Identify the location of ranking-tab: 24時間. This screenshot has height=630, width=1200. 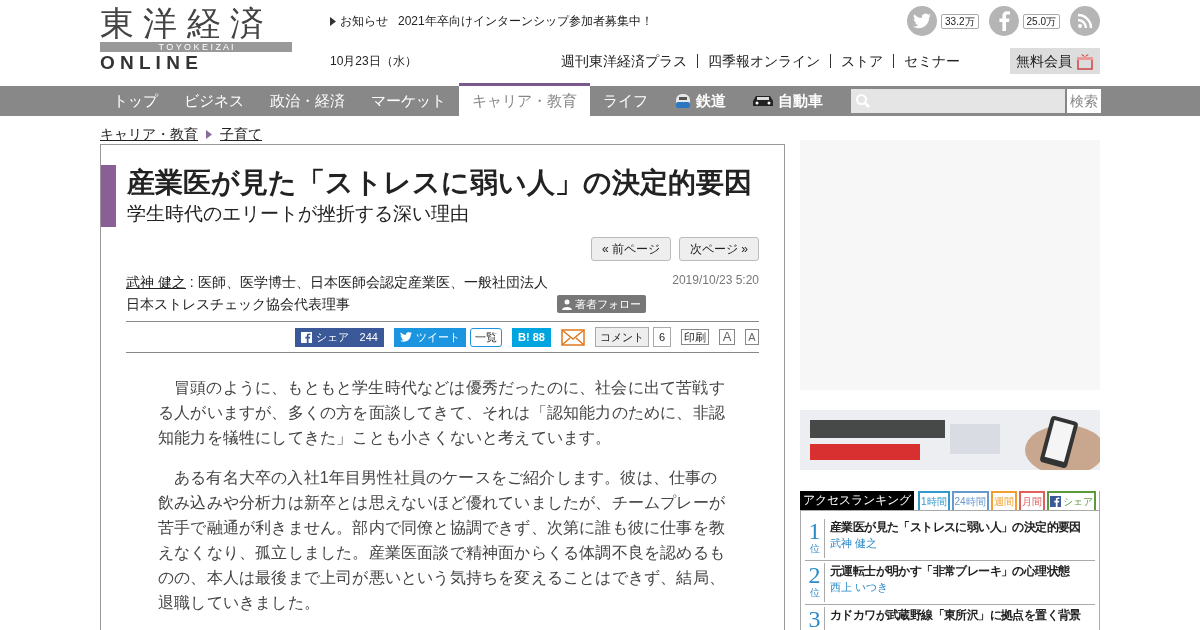
(970, 500).